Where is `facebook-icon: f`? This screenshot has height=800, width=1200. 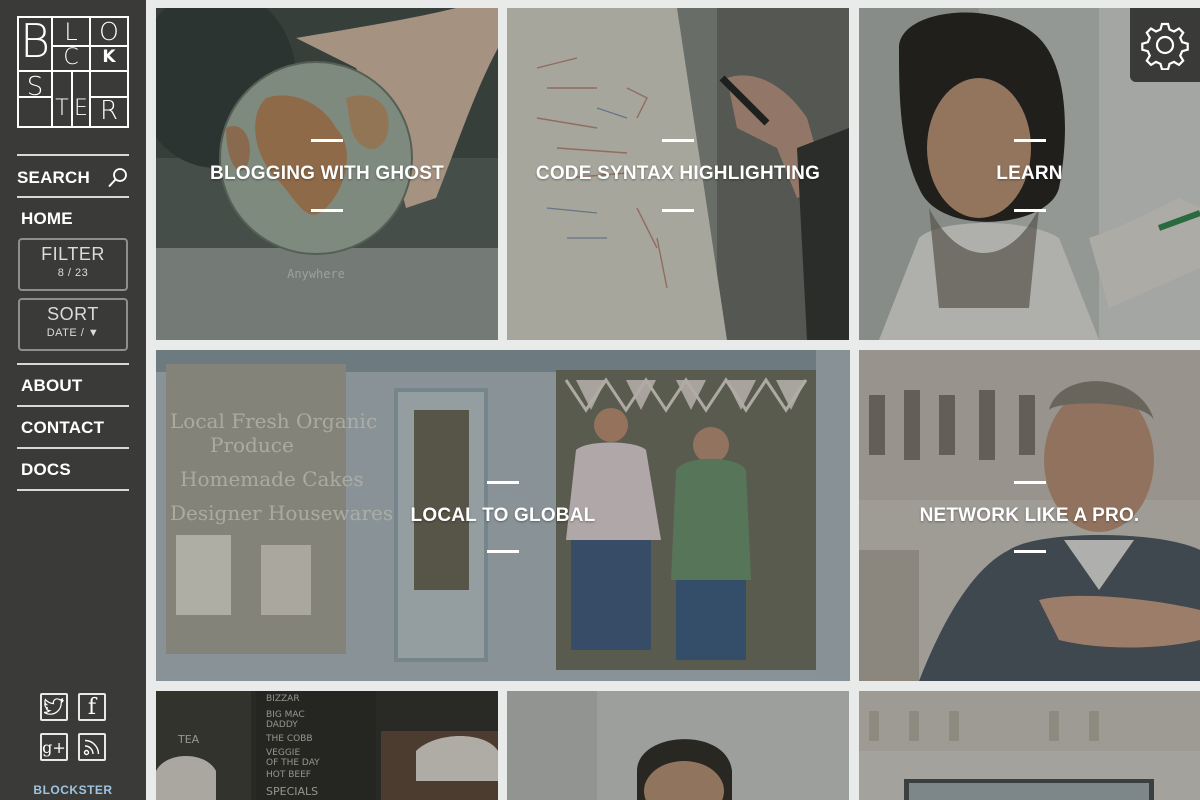
facebook-icon: f is located at coordinates (92, 707).